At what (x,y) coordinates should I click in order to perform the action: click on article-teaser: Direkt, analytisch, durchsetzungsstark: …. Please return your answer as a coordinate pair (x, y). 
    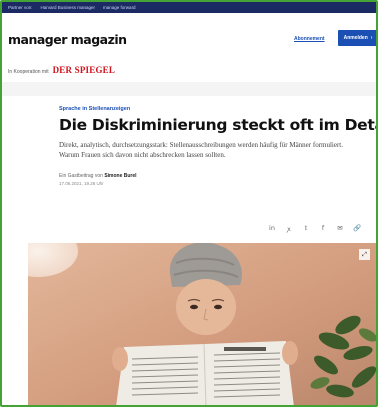
    Looking at the image, I should click on (201, 150).